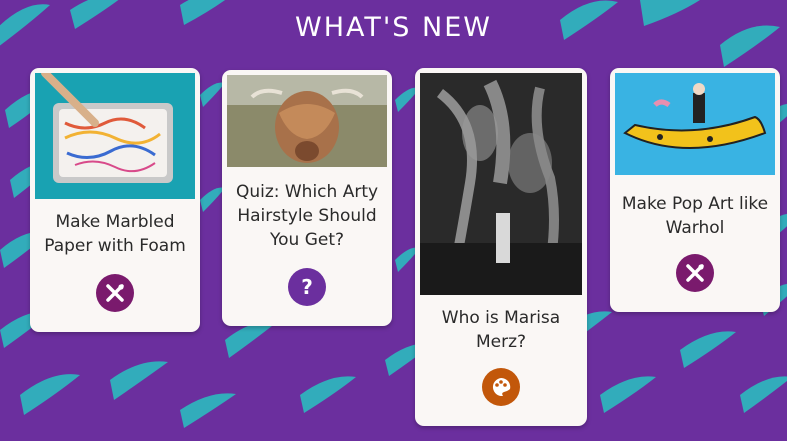 This screenshot has width=787, height=441. What do you see at coordinates (307, 121) in the screenshot?
I see `highland-cow-image` at bounding box center [307, 121].